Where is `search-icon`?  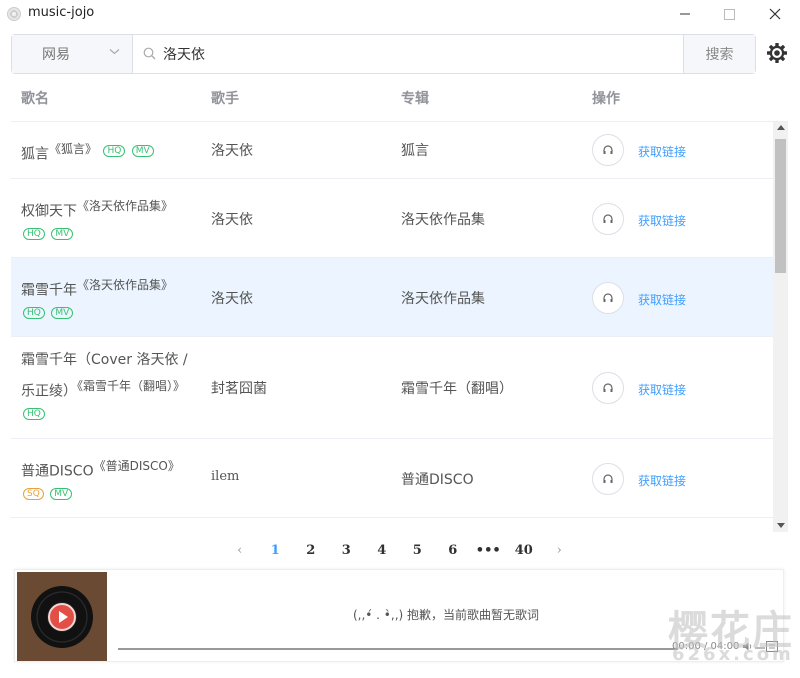
search-icon is located at coordinates (149, 53).